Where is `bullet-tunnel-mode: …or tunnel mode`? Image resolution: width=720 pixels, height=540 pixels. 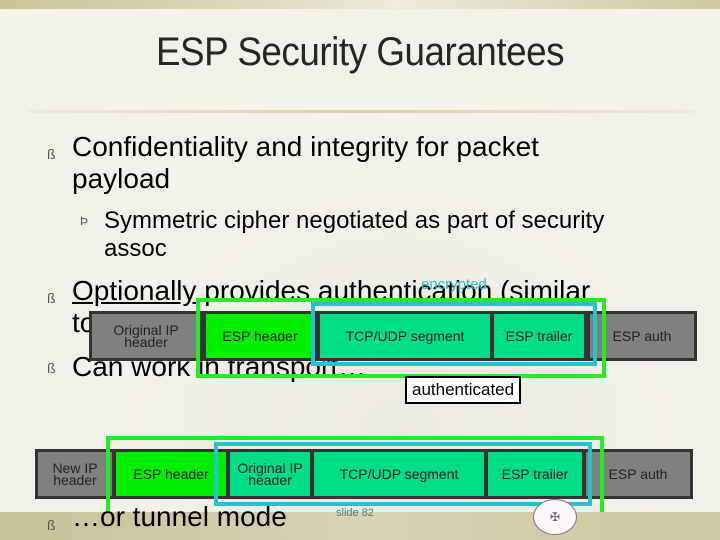
bullet-tunnel-mode: …or tunnel mode is located at coordinates (179, 516).